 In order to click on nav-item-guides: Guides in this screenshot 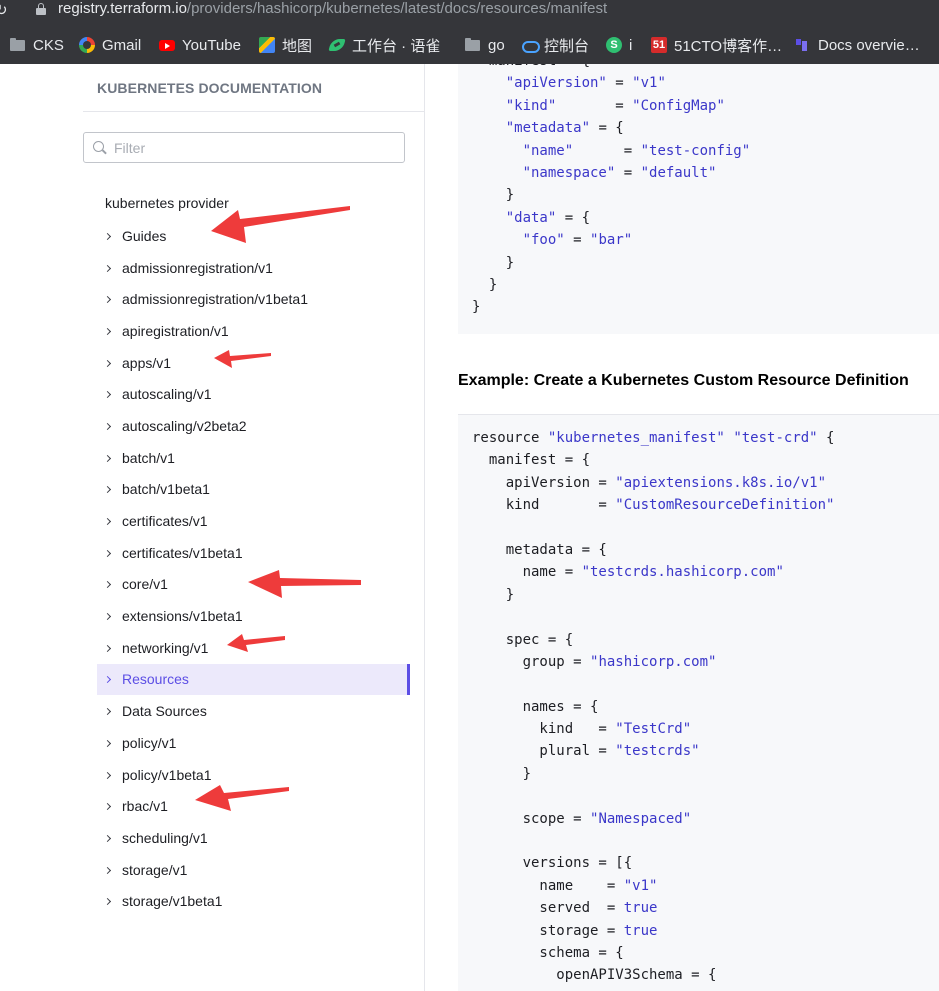, I will do `click(253, 236)`.